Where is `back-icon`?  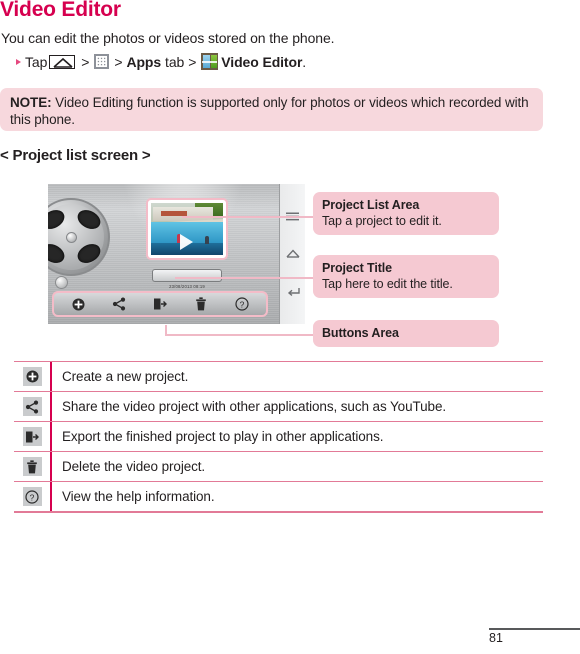 back-icon is located at coordinates (293, 291).